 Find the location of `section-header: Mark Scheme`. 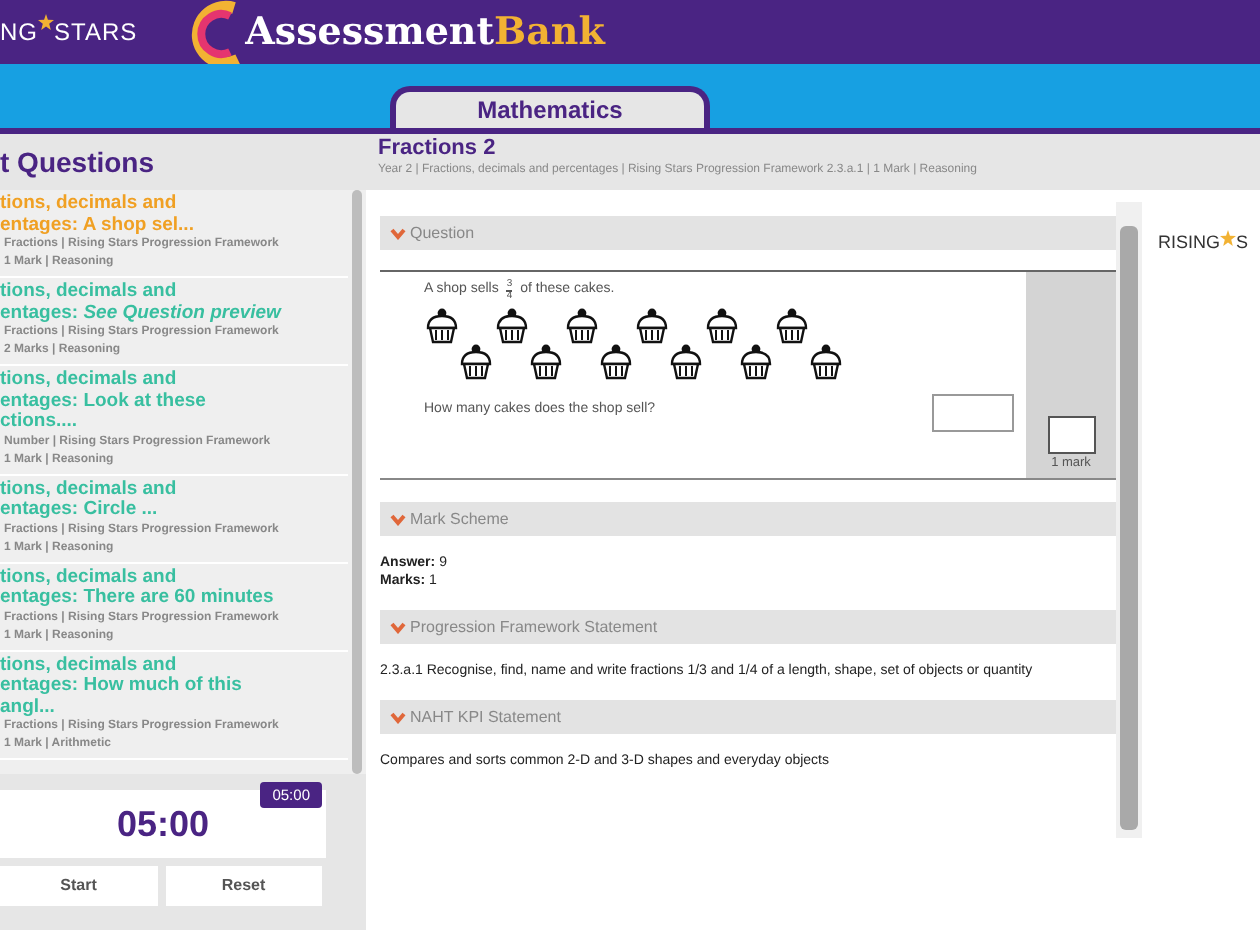

section-header: Mark Scheme is located at coordinates (748, 519).